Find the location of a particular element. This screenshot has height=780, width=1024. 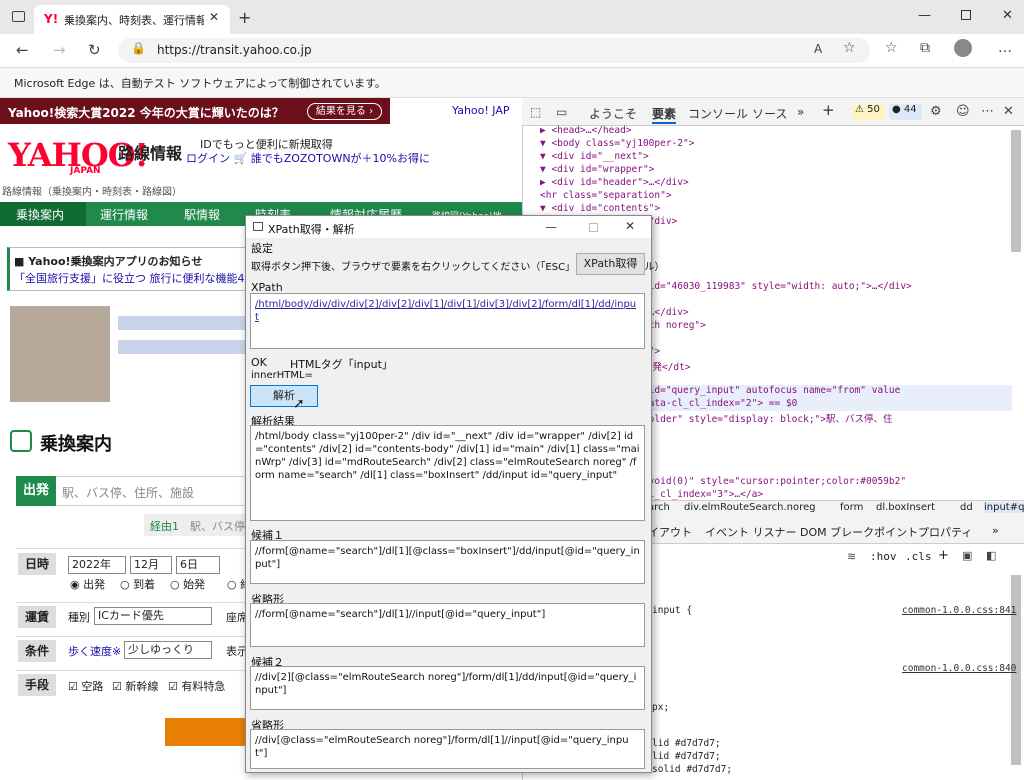

radio-first: ○ 始発 is located at coordinates (187, 584).